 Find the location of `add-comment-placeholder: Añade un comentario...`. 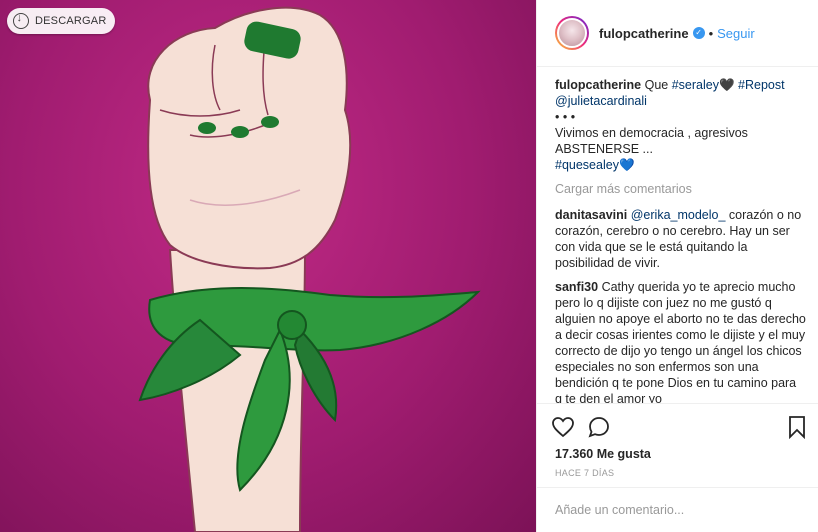

add-comment-placeholder: Añade un comentario... is located at coordinates (620, 510).